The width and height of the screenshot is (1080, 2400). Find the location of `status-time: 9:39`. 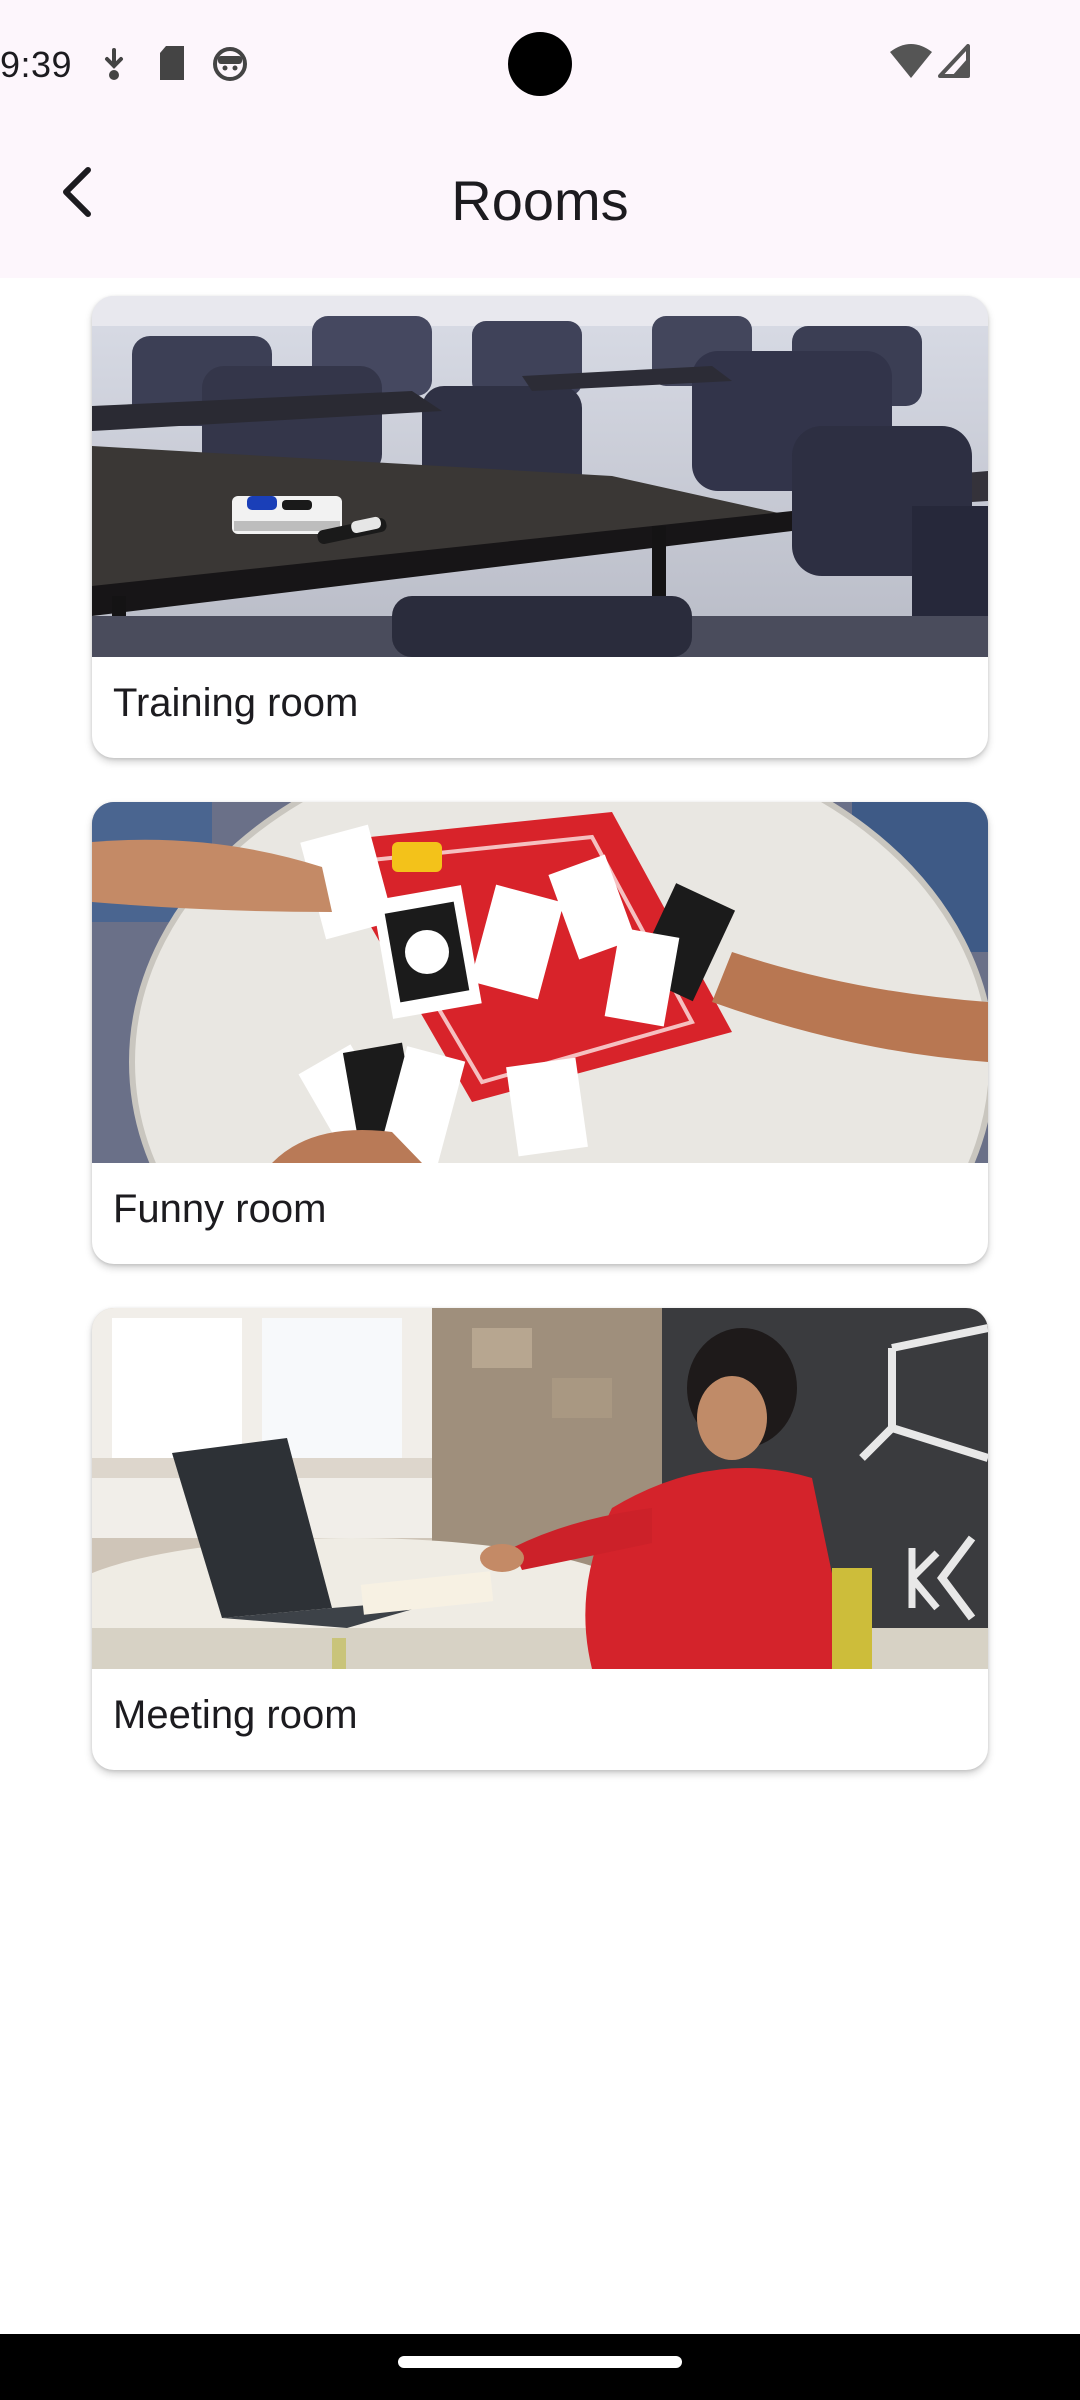

status-time: 9:39 is located at coordinates (36, 64).